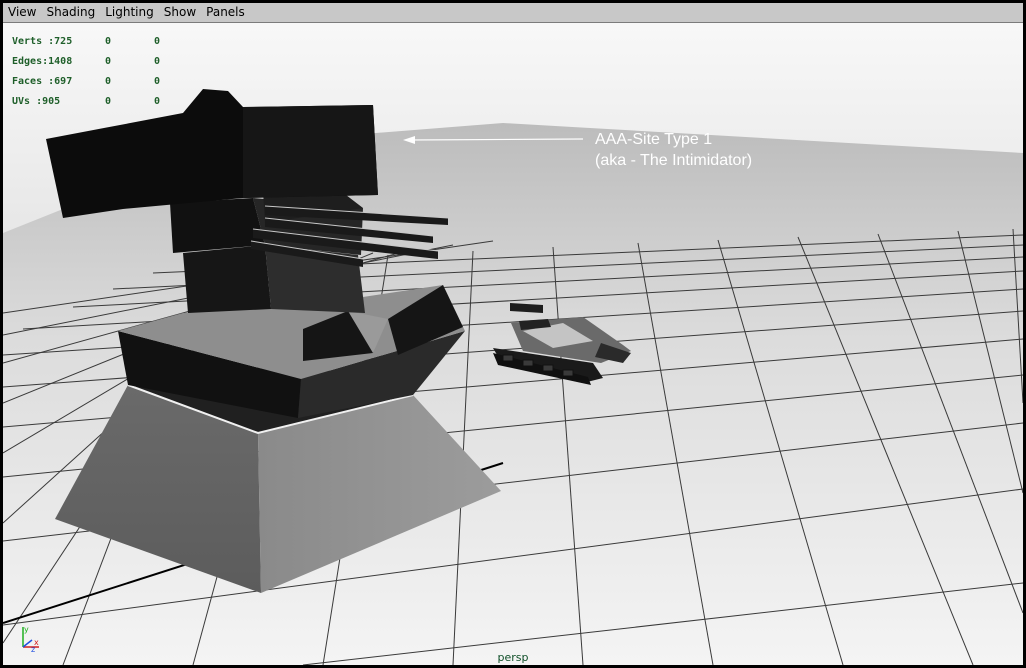 The image size is (1026, 668). I want to click on axis-y-label: y, so click(26, 629).